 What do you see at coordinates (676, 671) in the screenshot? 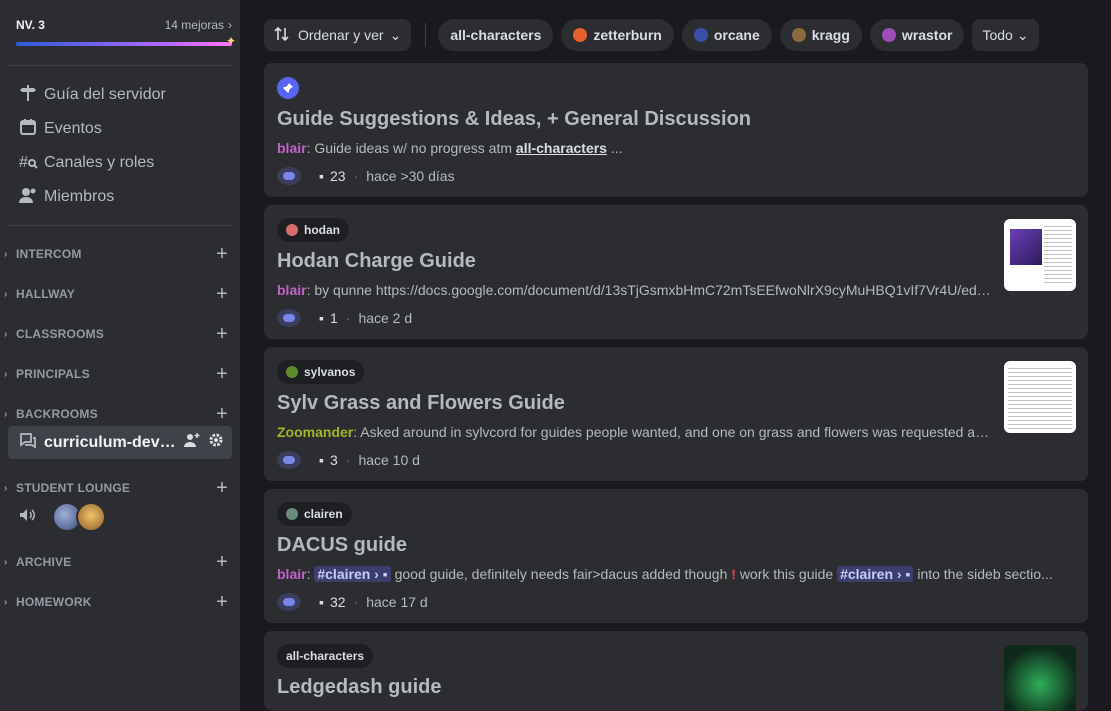
I see `forum-post: all-characters Ledgedash guide` at bounding box center [676, 671].